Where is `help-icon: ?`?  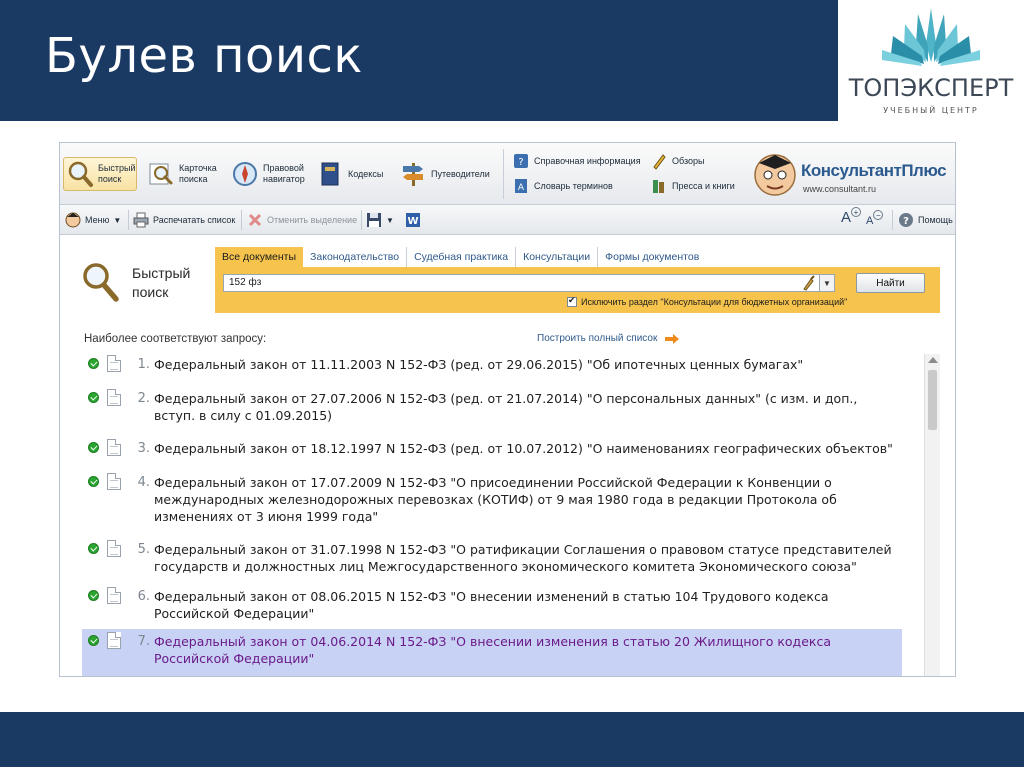
help-icon: ? is located at coordinates (906, 220).